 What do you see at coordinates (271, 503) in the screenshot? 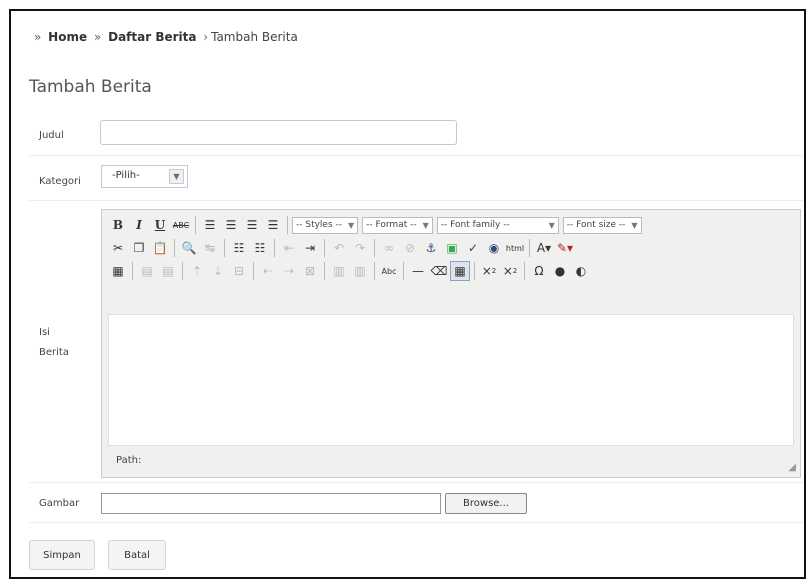
I see `gambar-file-input` at bounding box center [271, 503].